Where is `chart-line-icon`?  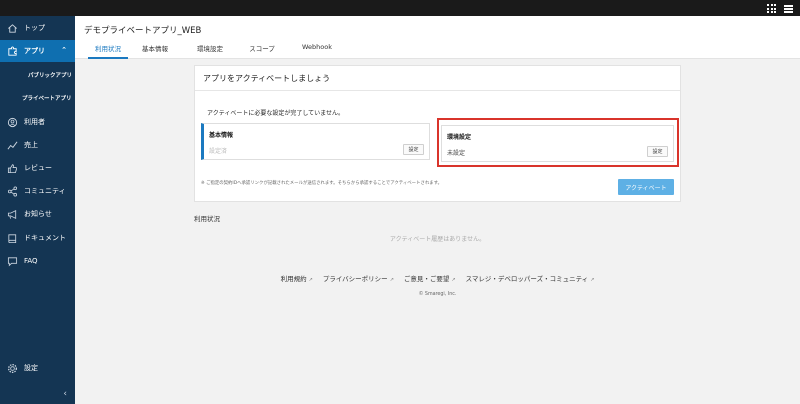
chart-line-icon is located at coordinates (12, 145).